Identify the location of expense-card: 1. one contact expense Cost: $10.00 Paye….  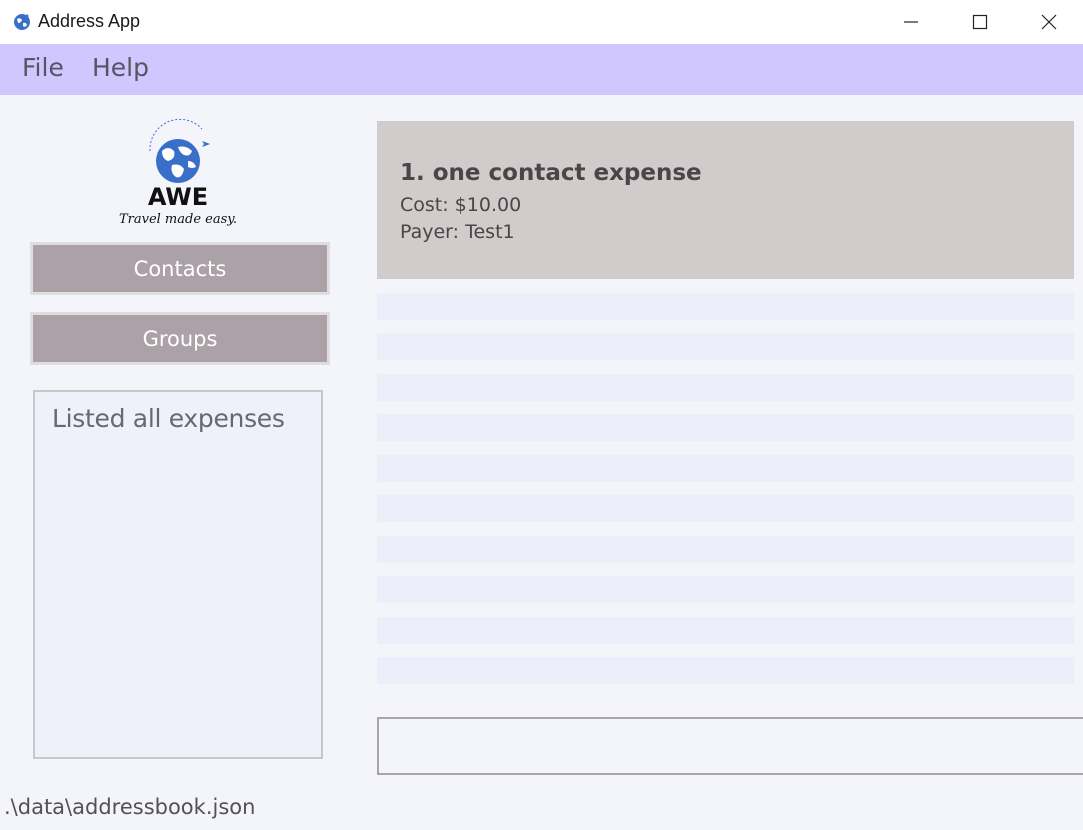
(725, 200).